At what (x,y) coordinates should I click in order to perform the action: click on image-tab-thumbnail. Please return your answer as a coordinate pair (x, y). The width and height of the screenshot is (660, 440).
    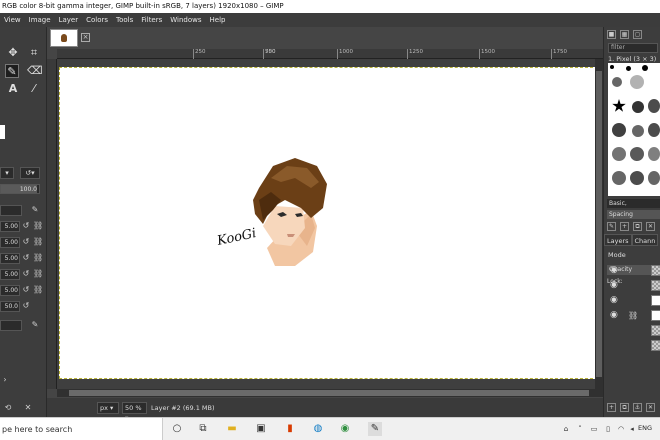
    Looking at the image, I should click on (64, 38).